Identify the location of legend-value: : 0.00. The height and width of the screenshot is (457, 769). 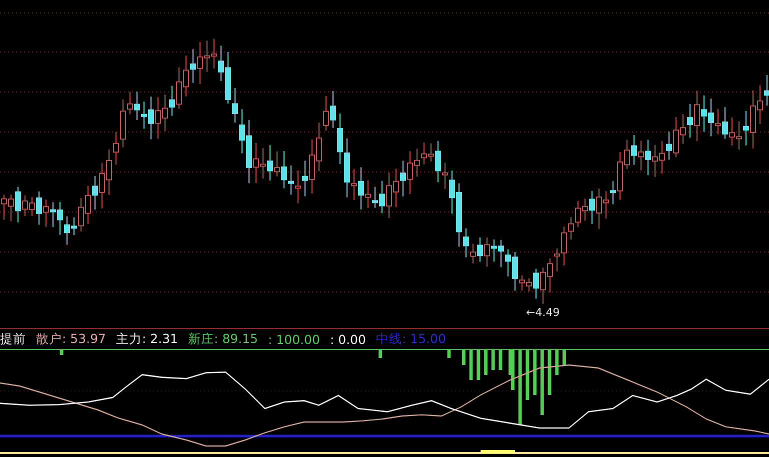
(348, 339).